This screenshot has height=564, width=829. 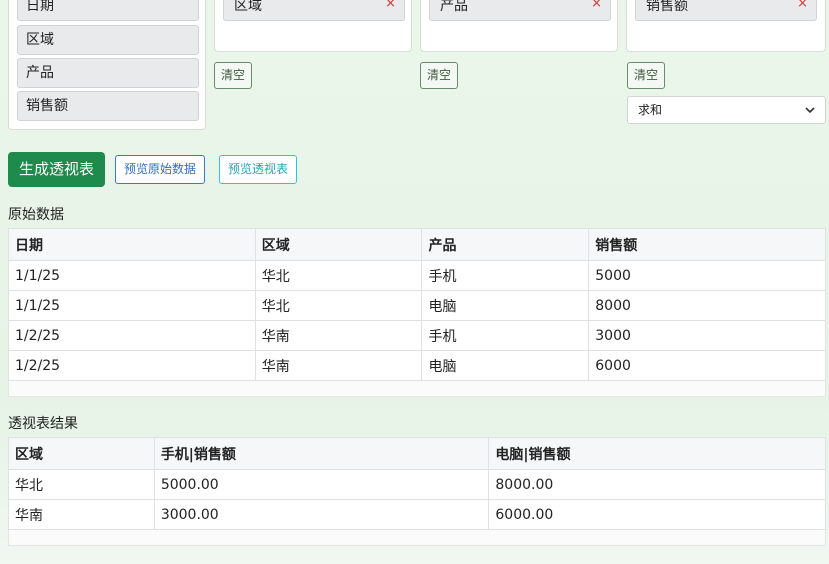 What do you see at coordinates (439, 75) in the screenshot?
I see `columns-clear-button: 清空` at bounding box center [439, 75].